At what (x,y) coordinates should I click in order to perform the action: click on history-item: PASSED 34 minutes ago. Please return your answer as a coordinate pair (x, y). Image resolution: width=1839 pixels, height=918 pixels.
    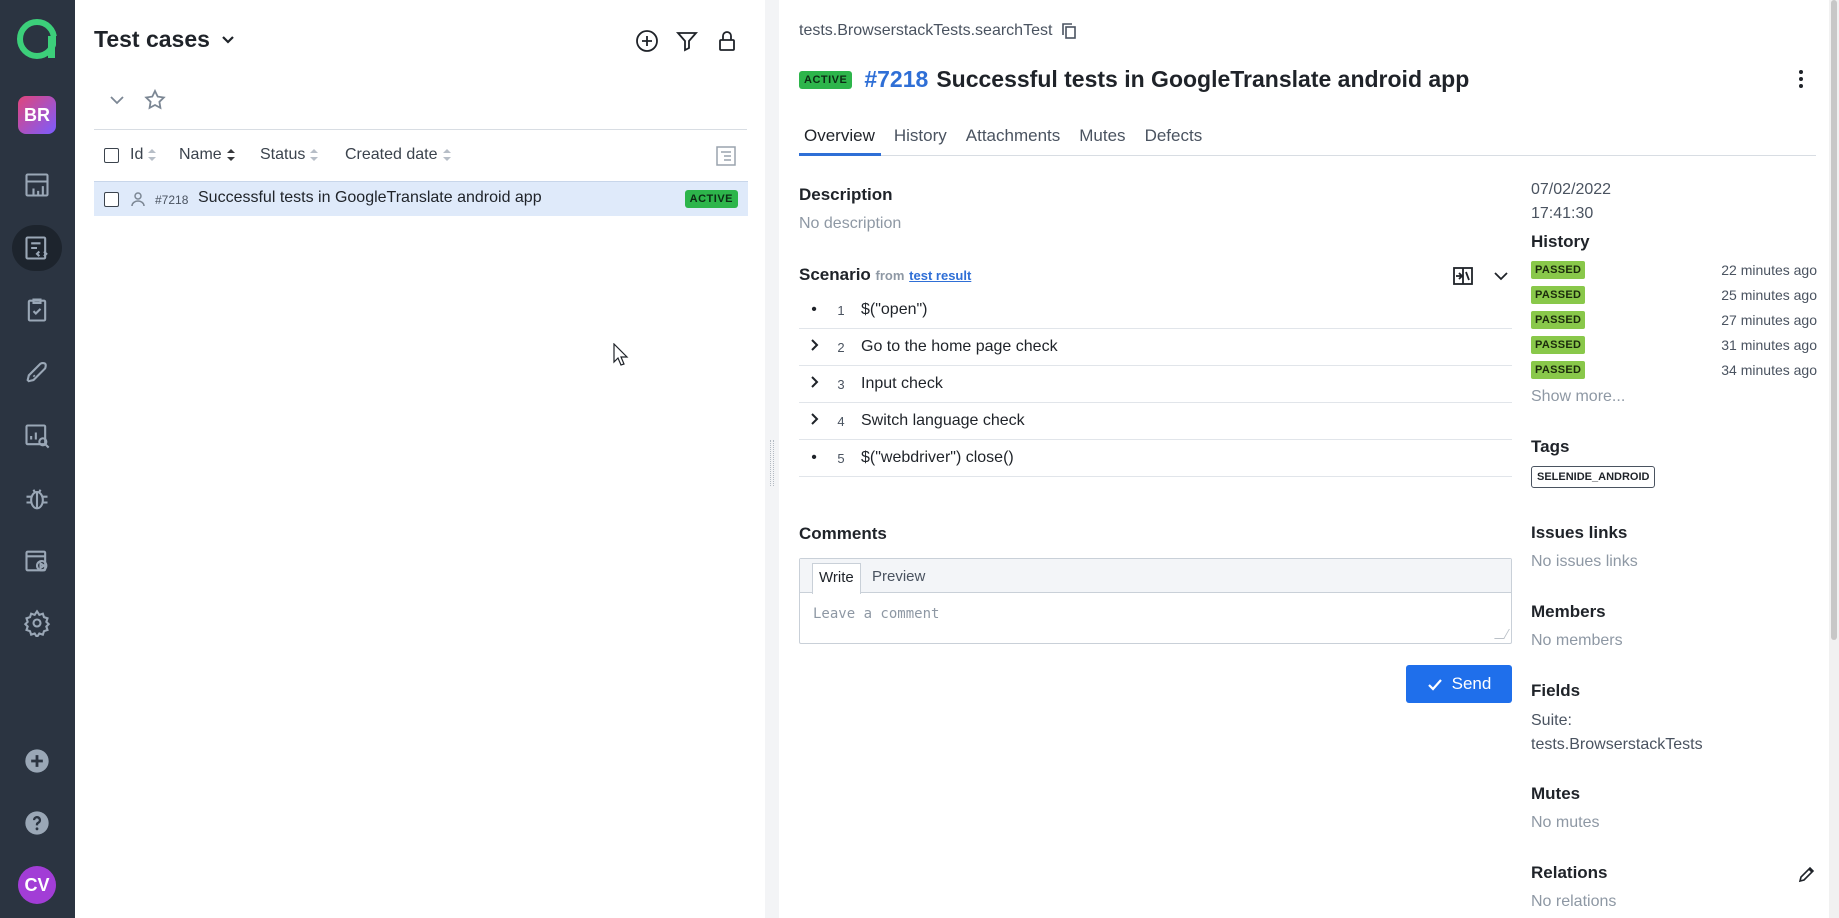
    Looking at the image, I should click on (1674, 370).